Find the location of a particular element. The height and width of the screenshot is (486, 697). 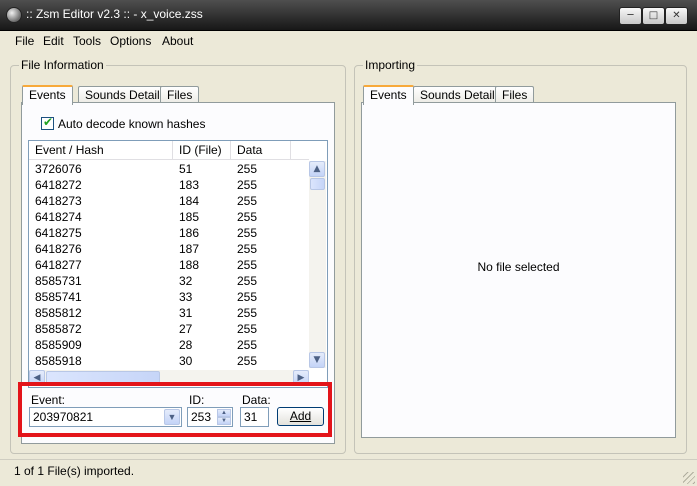

tab-sounds-details: Sounds Details is located at coordinates (125, 94).